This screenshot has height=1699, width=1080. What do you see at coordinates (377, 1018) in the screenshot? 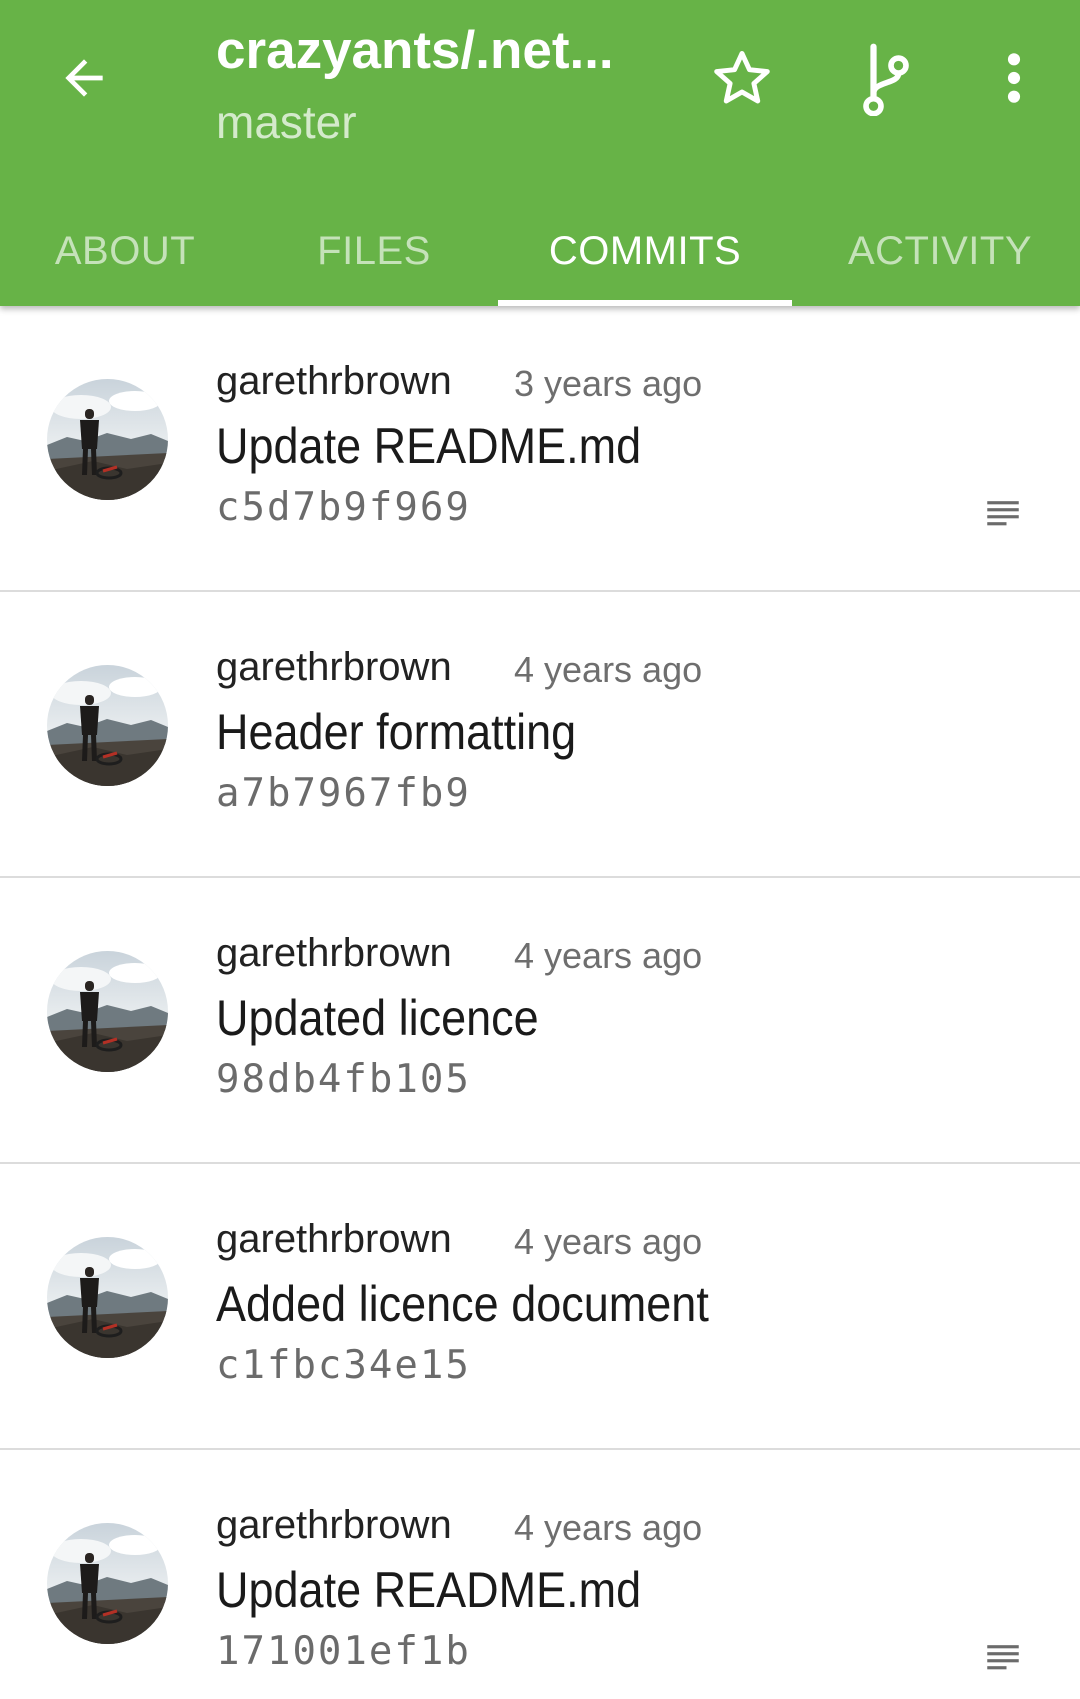
I see `commit-message: Updated licence` at bounding box center [377, 1018].